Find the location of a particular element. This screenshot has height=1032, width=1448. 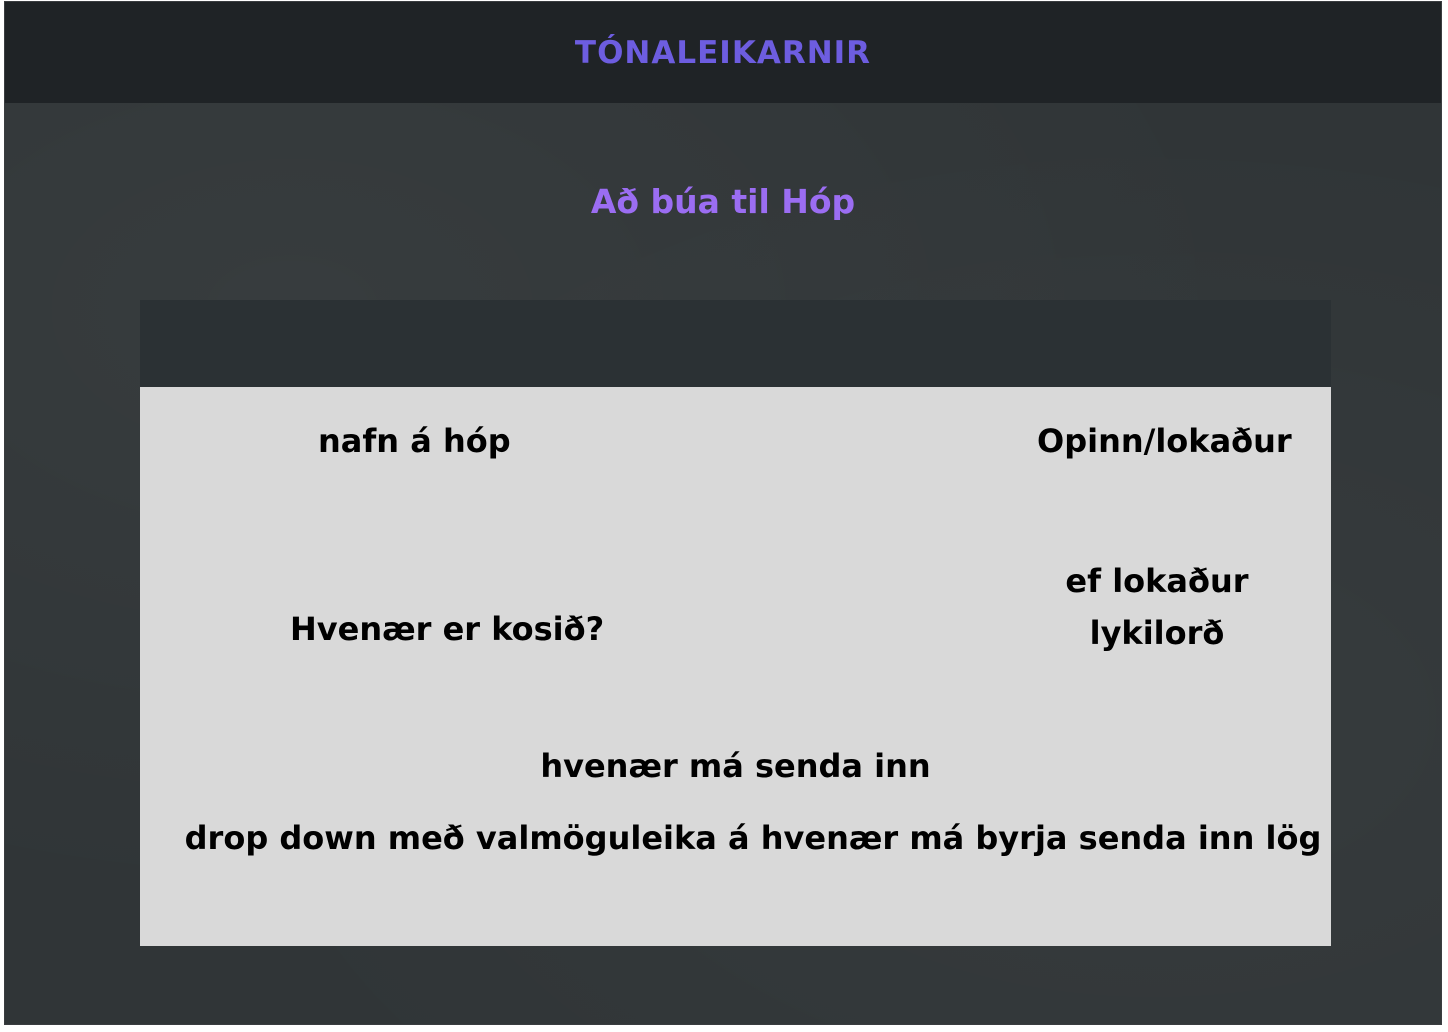

card-header is located at coordinates (735, 343).